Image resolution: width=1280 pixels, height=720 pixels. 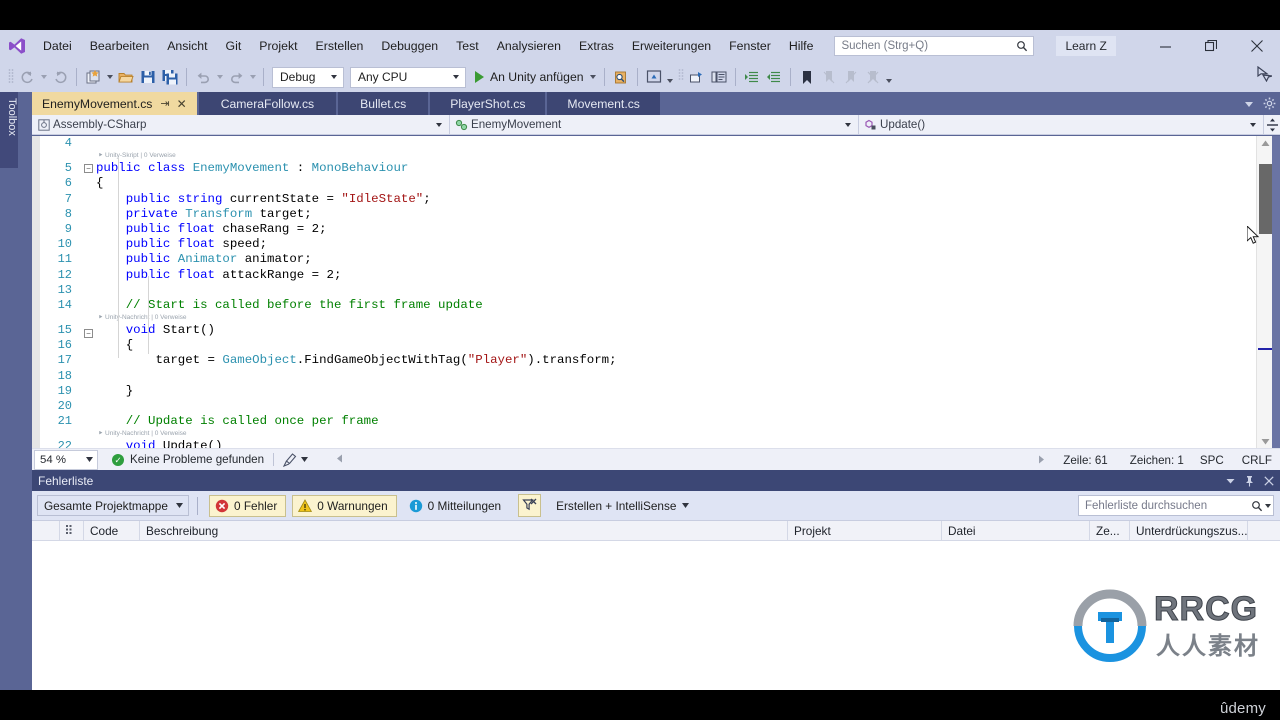 I want to click on toolbar-overflow-icon, so click(x=889, y=81).